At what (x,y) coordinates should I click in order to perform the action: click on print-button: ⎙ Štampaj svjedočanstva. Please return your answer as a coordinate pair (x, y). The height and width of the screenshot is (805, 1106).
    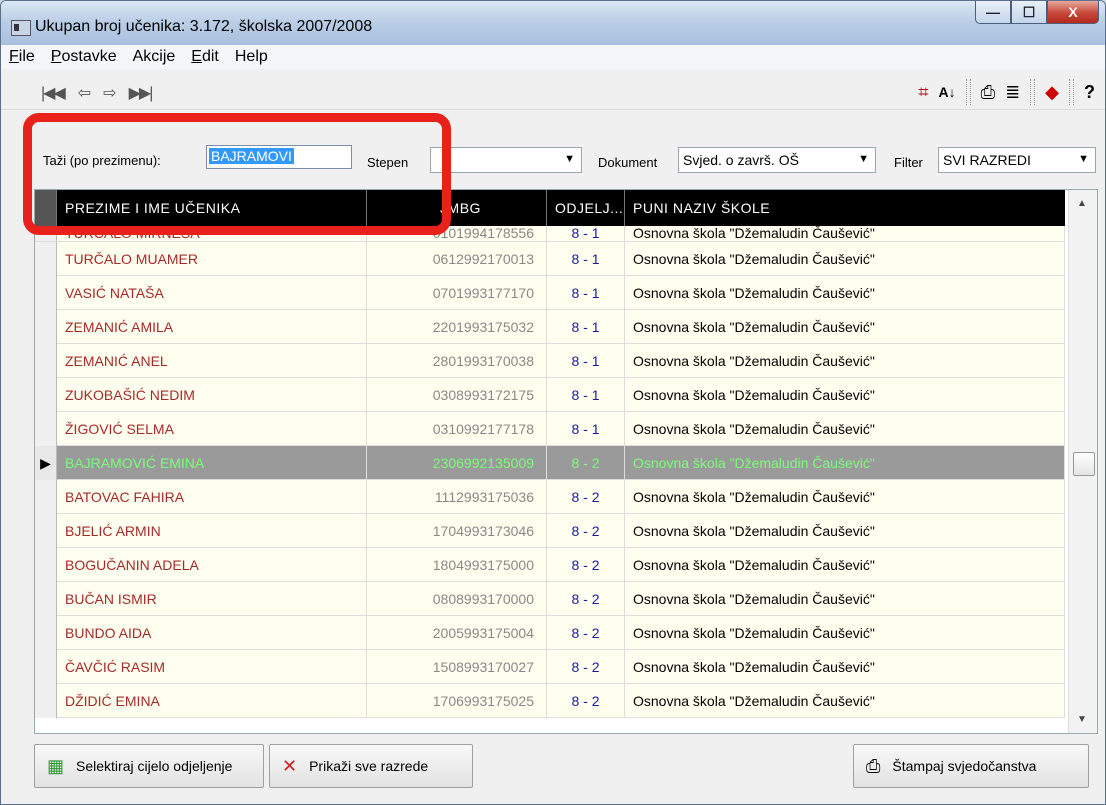
    Looking at the image, I should click on (971, 766).